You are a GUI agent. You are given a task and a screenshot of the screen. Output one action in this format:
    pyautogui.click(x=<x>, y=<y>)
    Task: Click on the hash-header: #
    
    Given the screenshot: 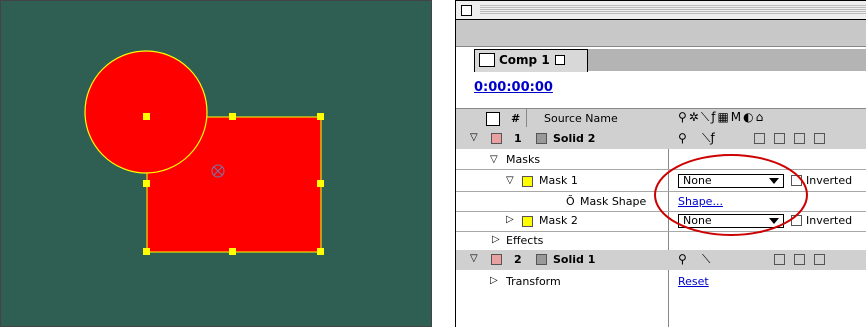 What is the action you would take?
    pyautogui.click(x=516, y=118)
    